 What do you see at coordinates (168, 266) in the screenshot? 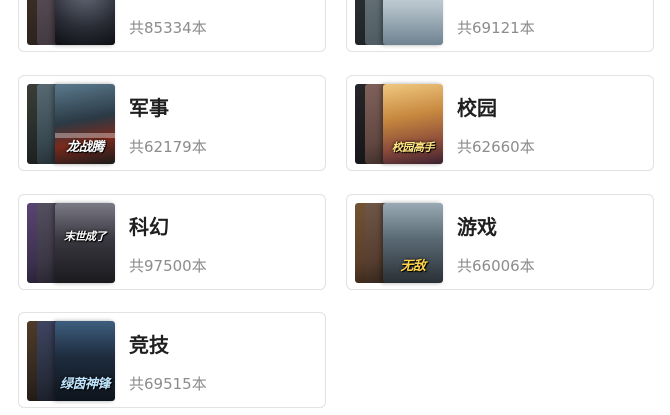
I see `category-book-count: 共97500本` at bounding box center [168, 266].